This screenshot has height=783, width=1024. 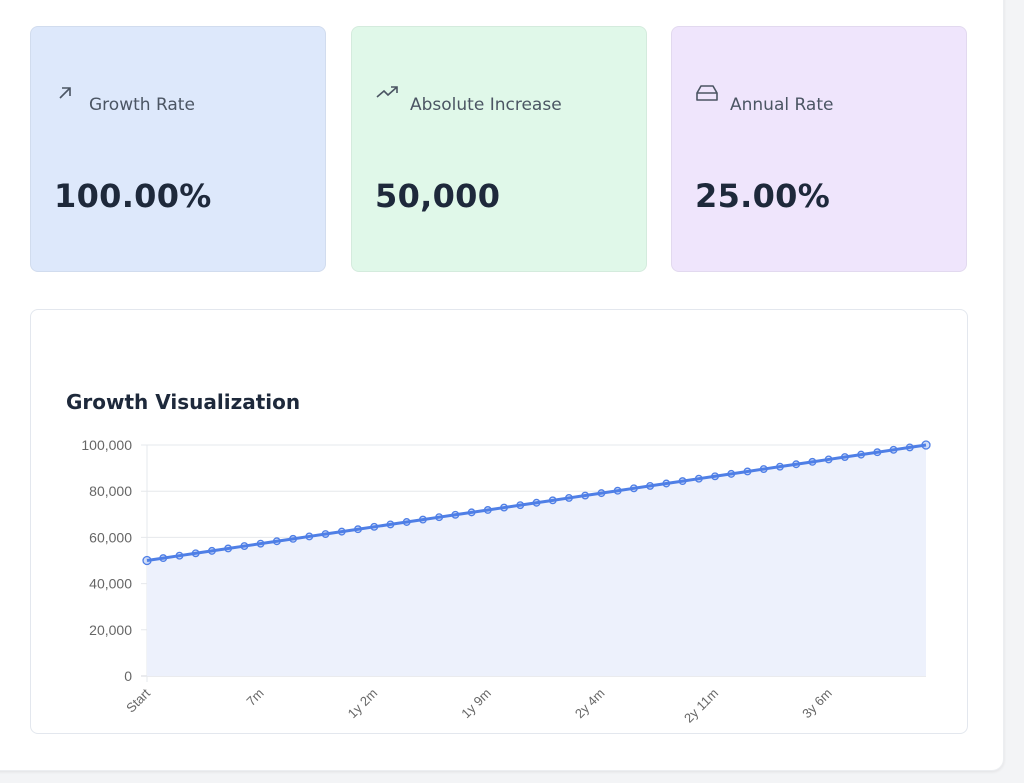 What do you see at coordinates (110, 630) in the screenshot?
I see `y-tick-label: 20,000` at bounding box center [110, 630].